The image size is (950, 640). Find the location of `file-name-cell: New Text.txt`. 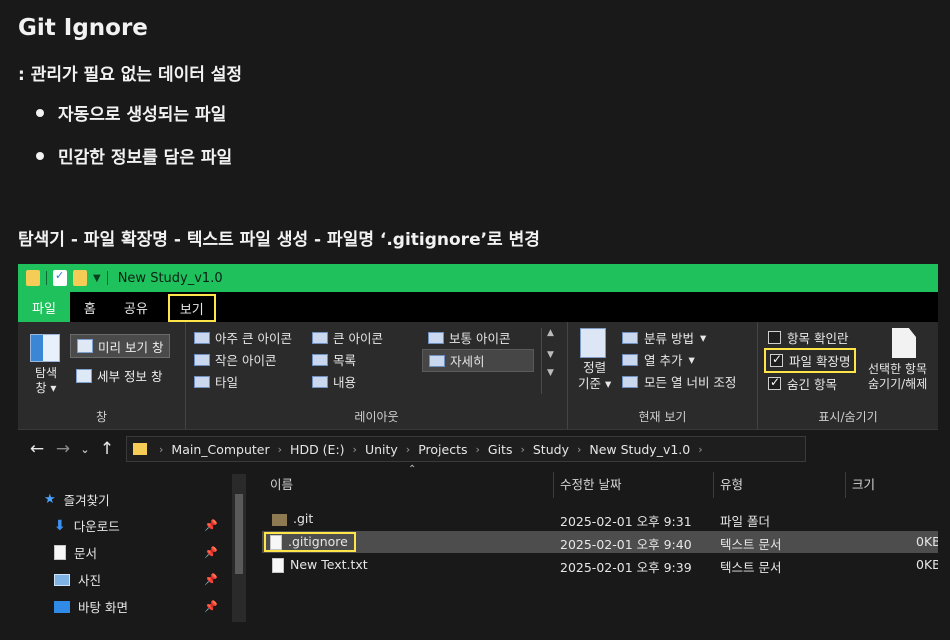

file-name-cell: New Text.txt is located at coordinates (320, 565).